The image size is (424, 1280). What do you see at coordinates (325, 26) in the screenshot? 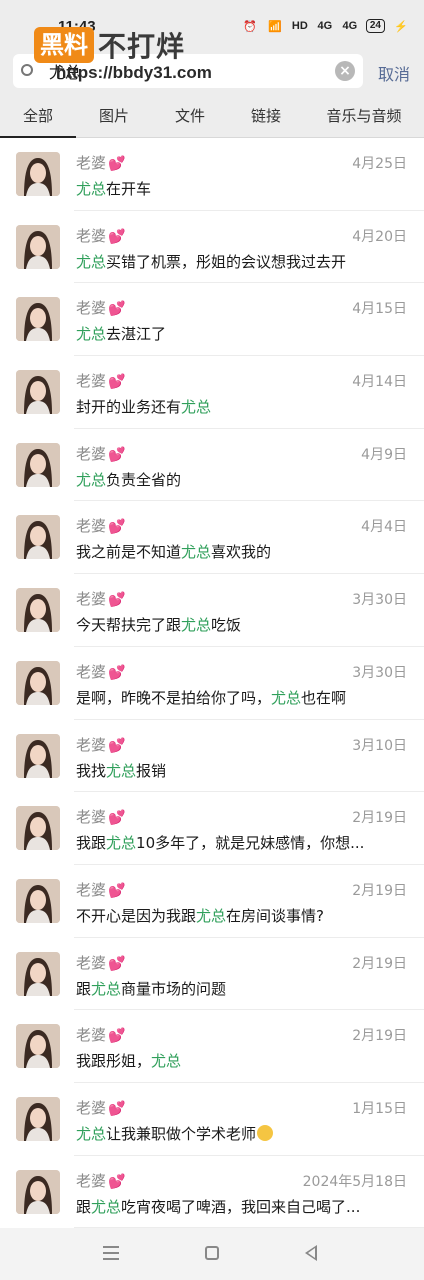
I see `signal-1: 4G` at bounding box center [325, 26].